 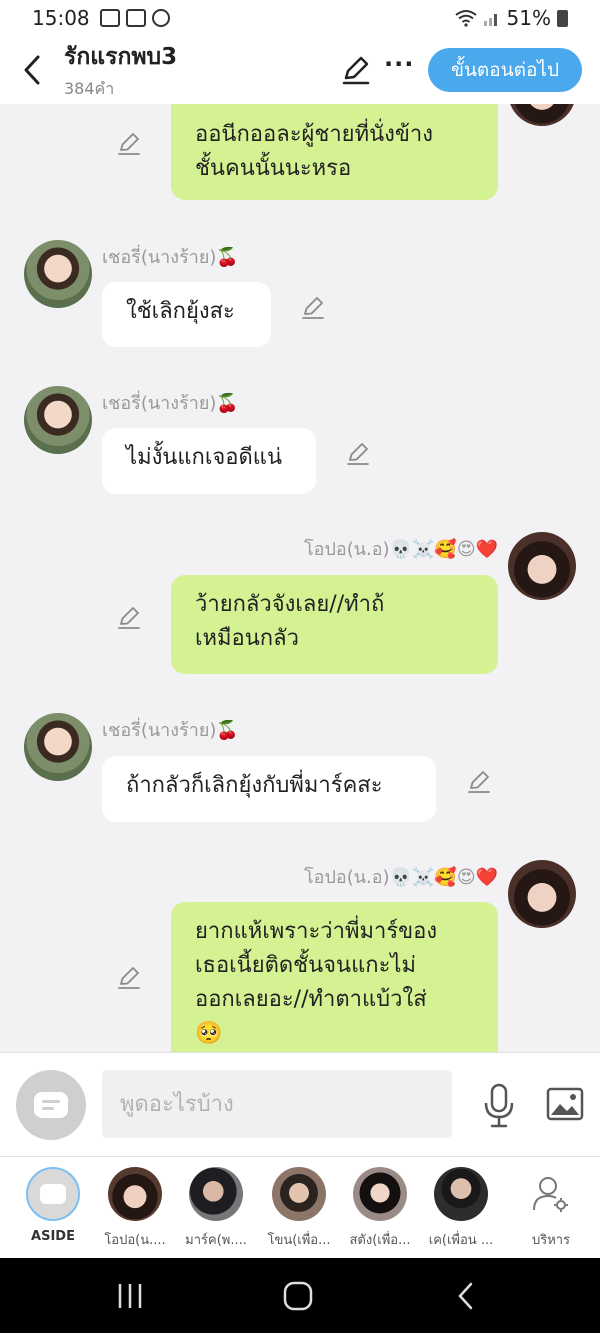 I want to click on image-icon, so click(x=109, y=18).